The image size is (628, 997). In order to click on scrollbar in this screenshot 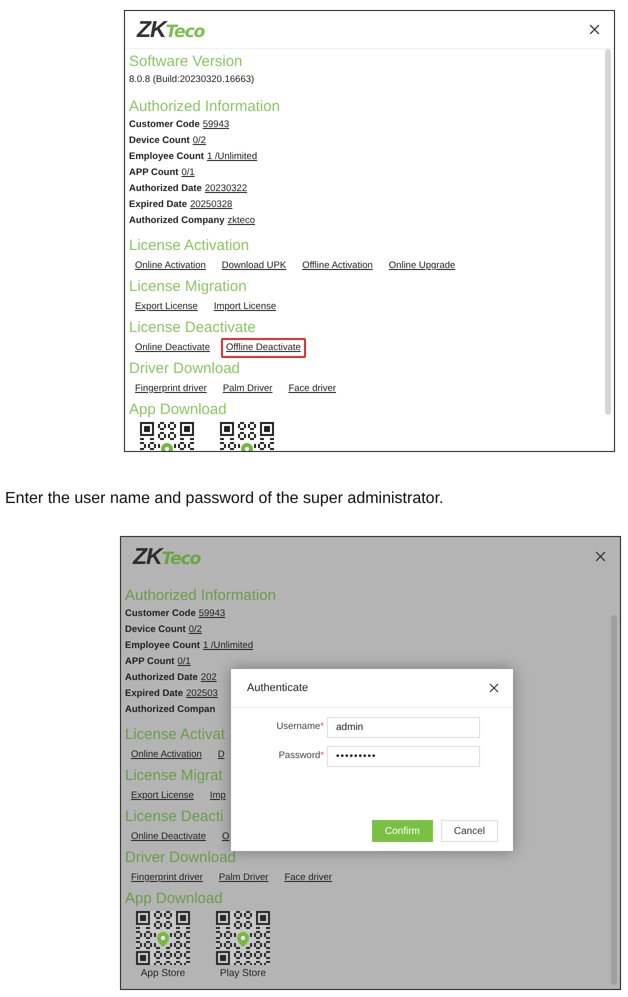, I will do `click(608, 232)`.